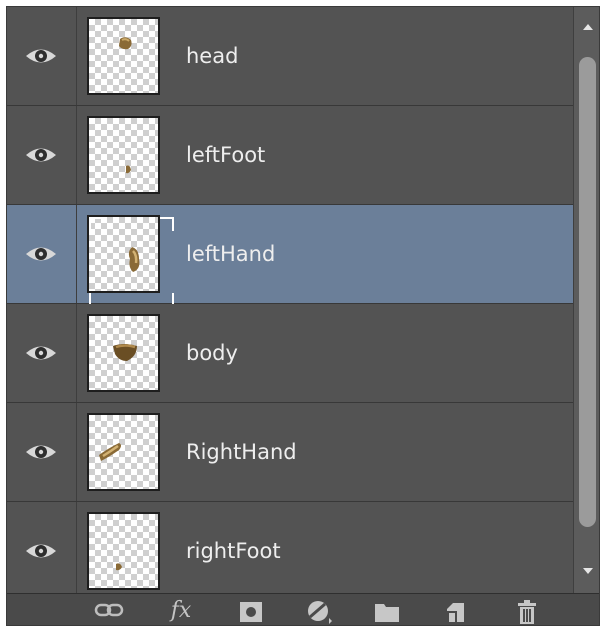  I want to click on new-layer-button, so click(455, 612).